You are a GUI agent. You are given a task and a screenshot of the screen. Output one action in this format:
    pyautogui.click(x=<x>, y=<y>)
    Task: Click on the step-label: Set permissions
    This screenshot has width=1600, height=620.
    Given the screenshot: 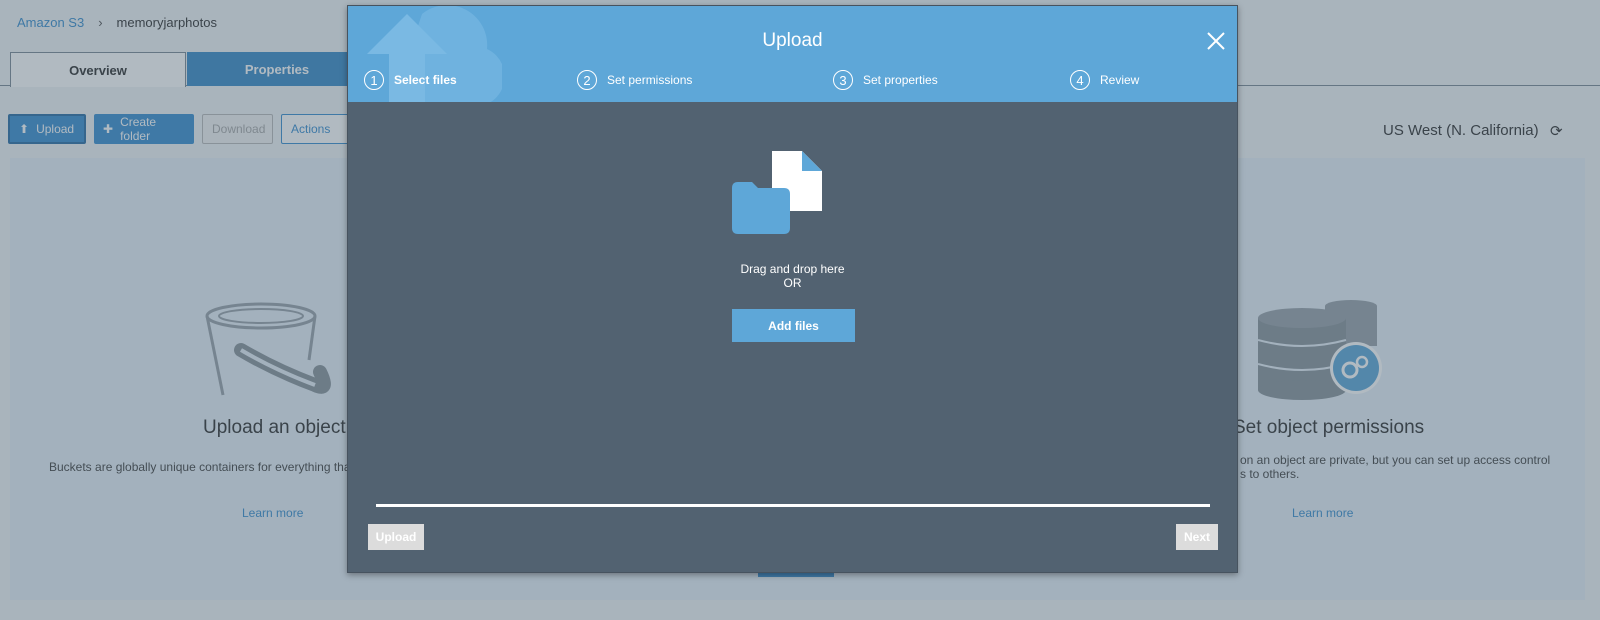 What is the action you would take?
    pyautogui.click(x=650, y=80)
    